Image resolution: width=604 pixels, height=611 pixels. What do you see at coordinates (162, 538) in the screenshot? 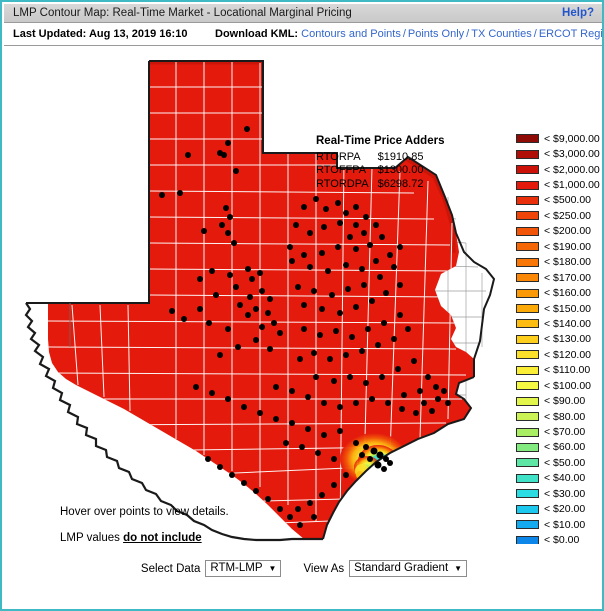
I see `lmp-disclaimer-emphasis: do not include` at bounding box center [162, 538].